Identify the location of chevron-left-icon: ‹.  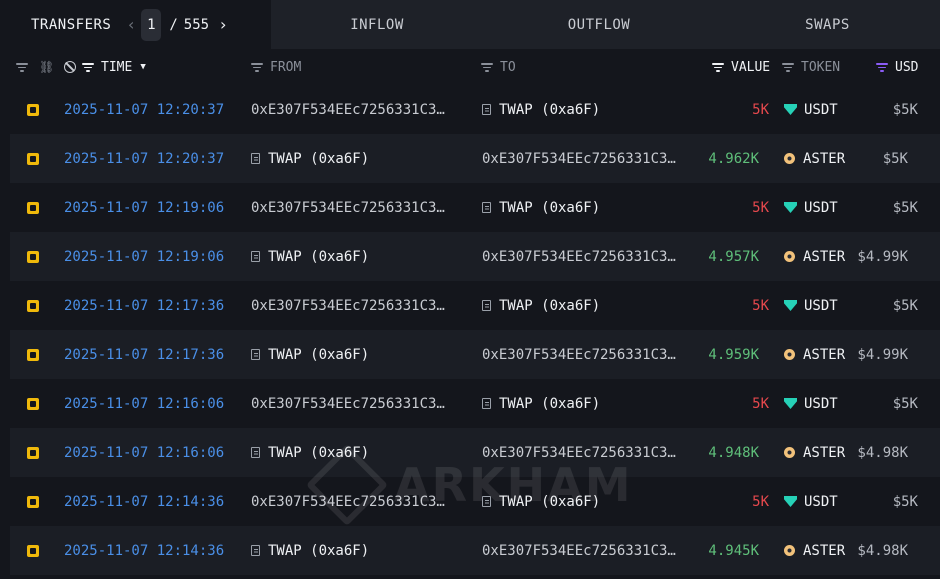
(131, 24).